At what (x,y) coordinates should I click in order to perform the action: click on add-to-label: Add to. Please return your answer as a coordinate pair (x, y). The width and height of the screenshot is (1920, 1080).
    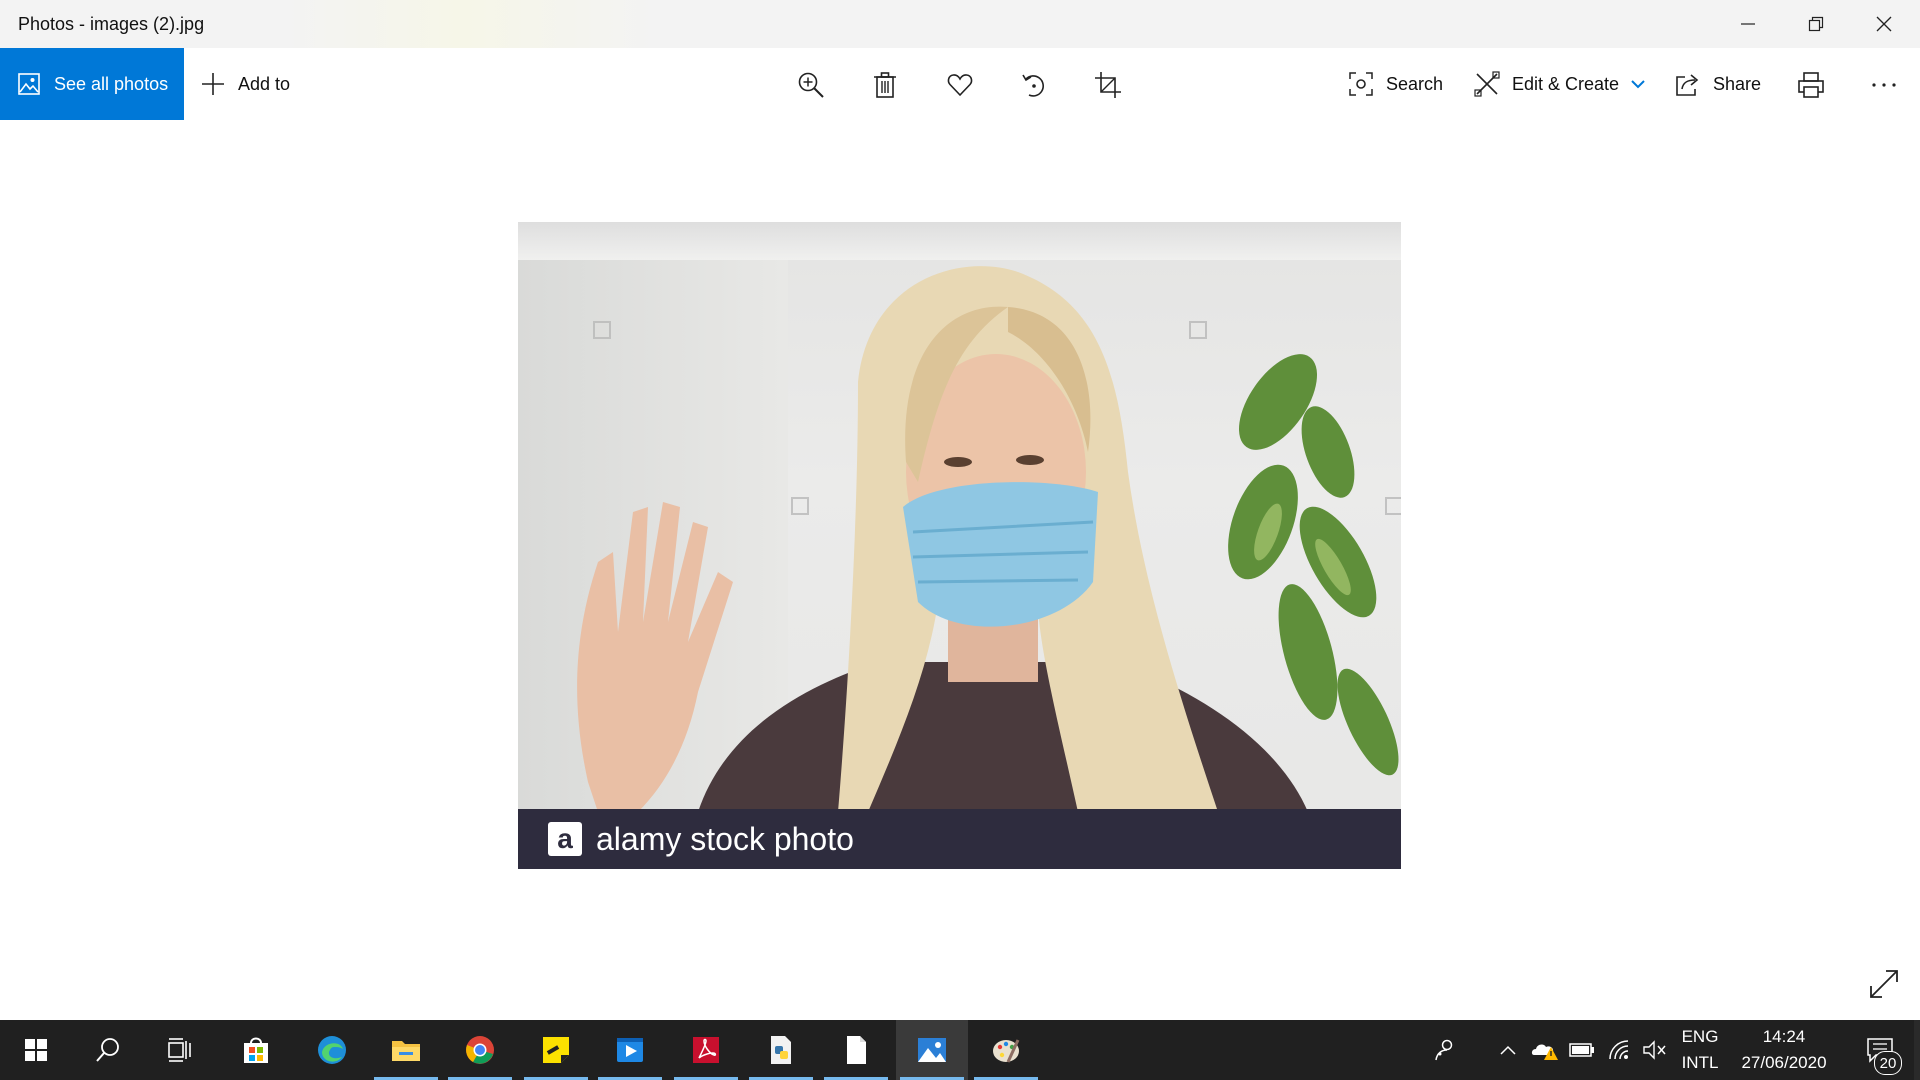
    Looking at the image, I should click on (264, 83).